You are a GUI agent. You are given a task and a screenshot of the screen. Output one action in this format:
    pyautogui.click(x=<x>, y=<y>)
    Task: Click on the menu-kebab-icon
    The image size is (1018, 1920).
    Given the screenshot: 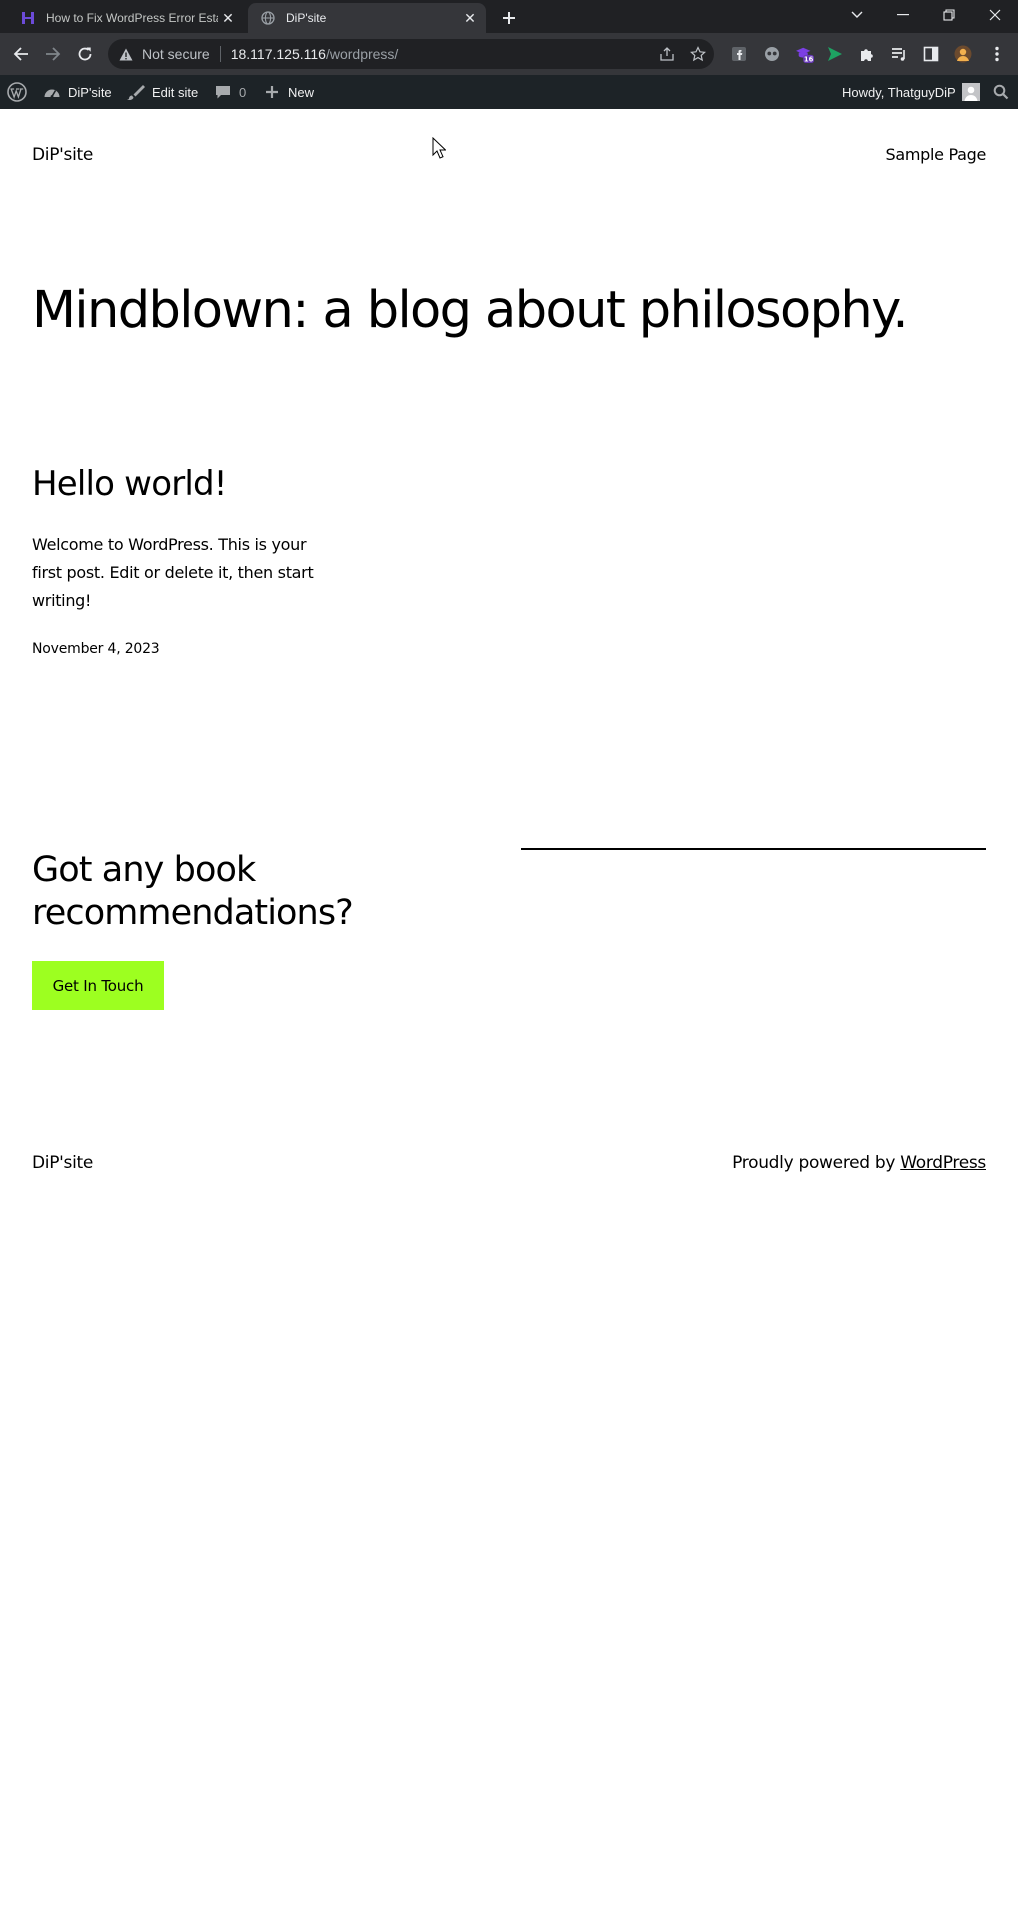 What is the action you would take?
    pyautogui.click(x=997, y=54)
    